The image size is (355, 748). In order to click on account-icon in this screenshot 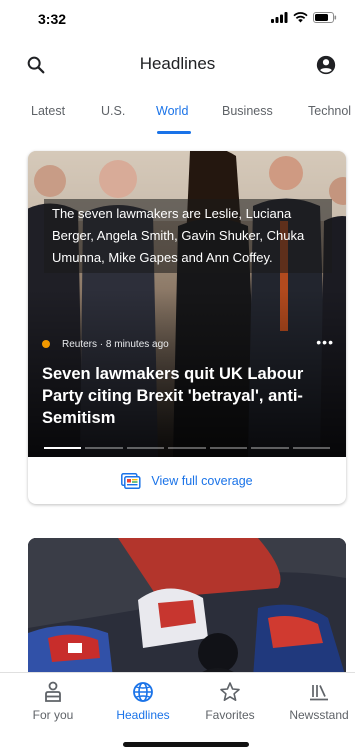, I will do `click(326, 65)`.